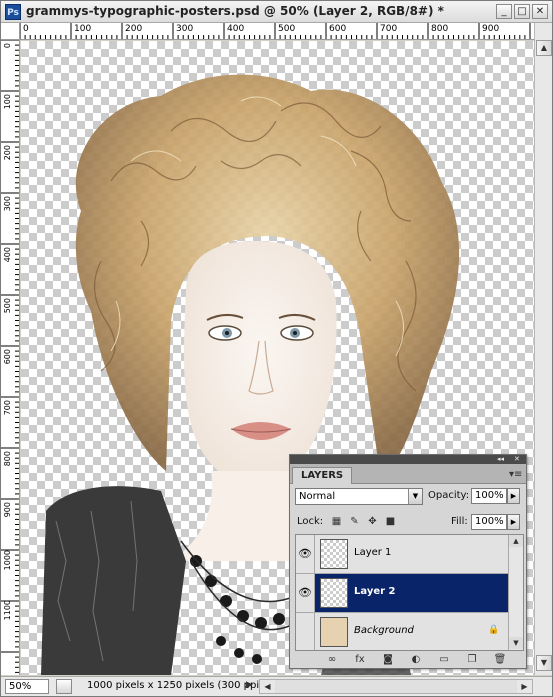 The height and width of the screenshot is (697, 553). I want to click on close-icon: ✕, so click(517, 459).